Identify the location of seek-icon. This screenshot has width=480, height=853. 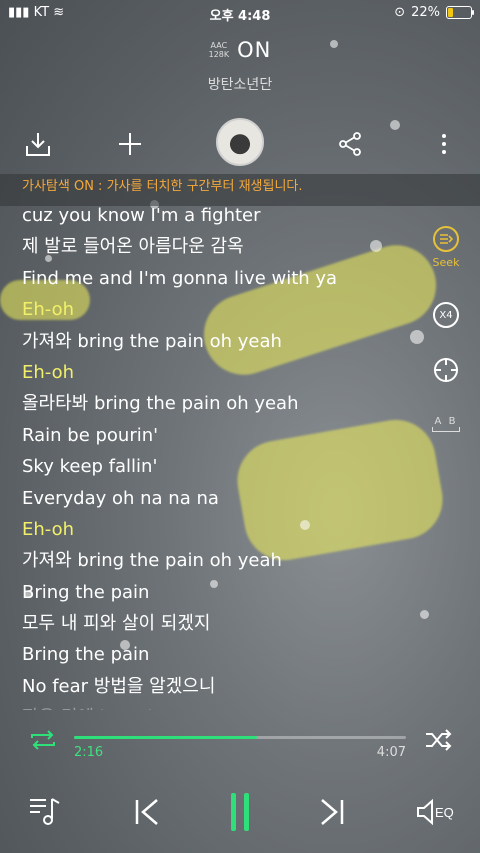
(446, 239).